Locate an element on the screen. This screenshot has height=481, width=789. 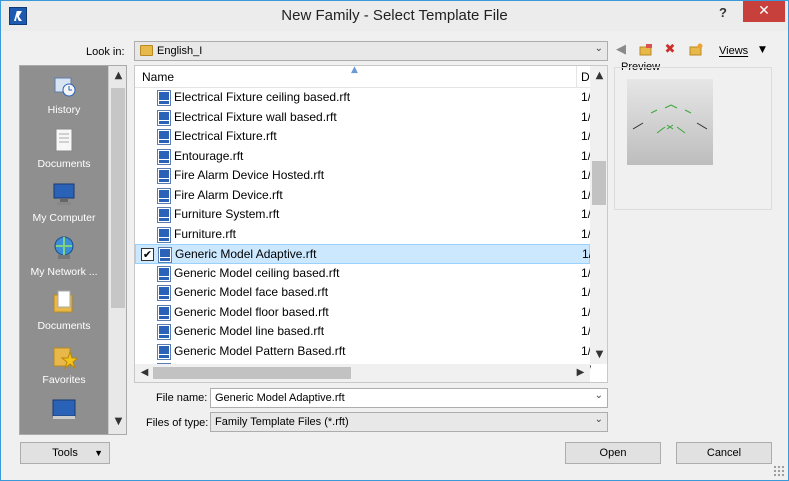
file-row: Fire Alarm Device.rft 1/ is located at coordinates (363, 196).